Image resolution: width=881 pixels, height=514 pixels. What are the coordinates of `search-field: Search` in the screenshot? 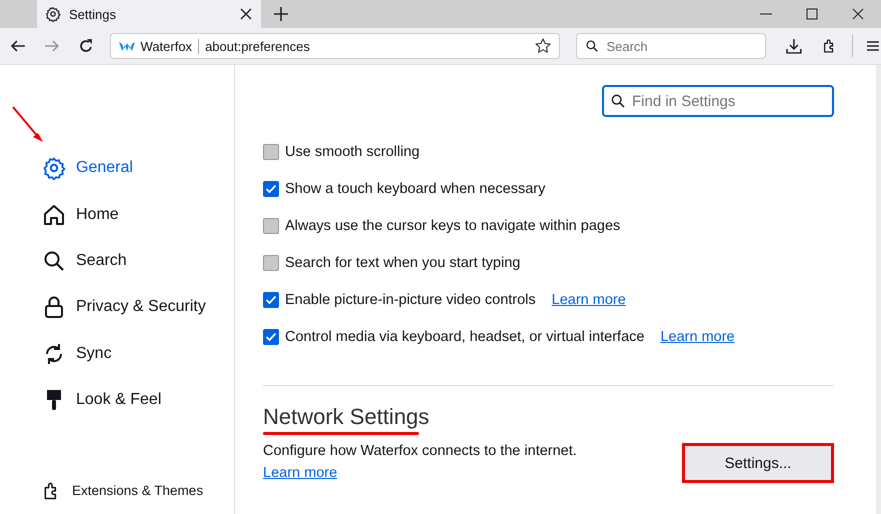 It's located at (671, 46).